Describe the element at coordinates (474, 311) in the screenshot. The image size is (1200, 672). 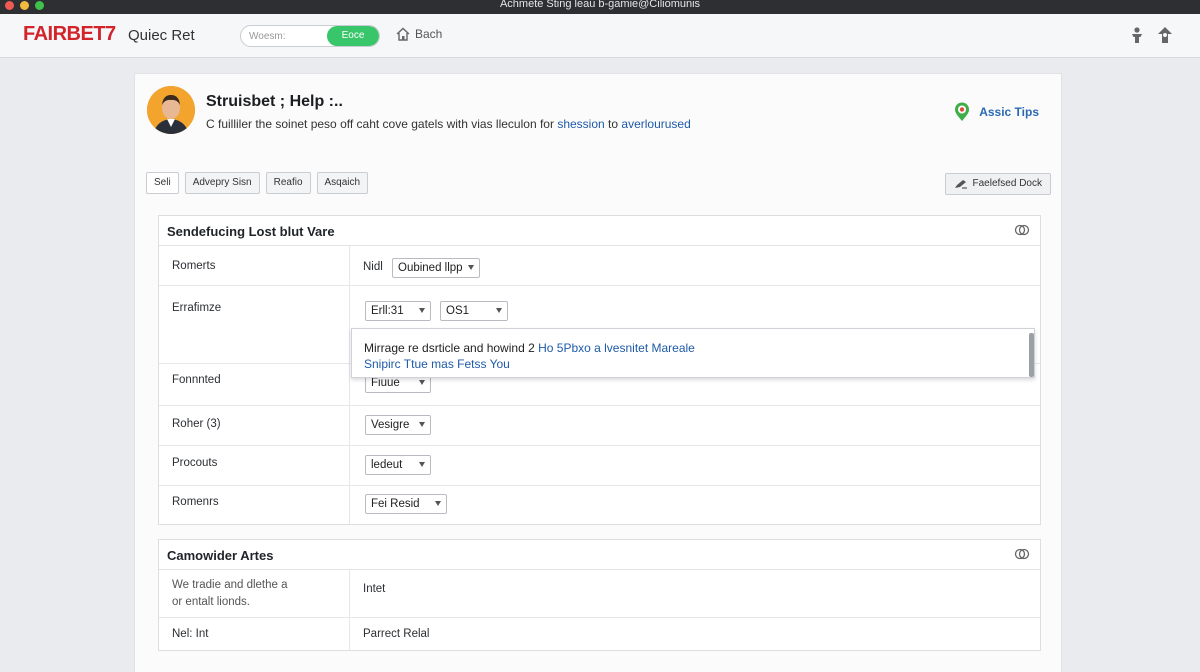
I see `row-select-b: OS1` at that location.